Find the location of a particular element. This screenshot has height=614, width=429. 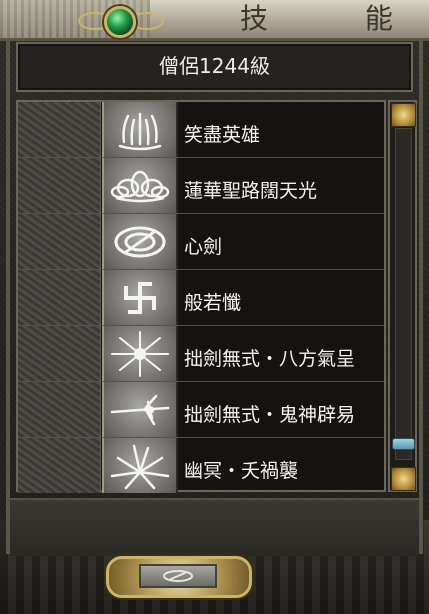

scrollbar is located at coordinates (402, 296).